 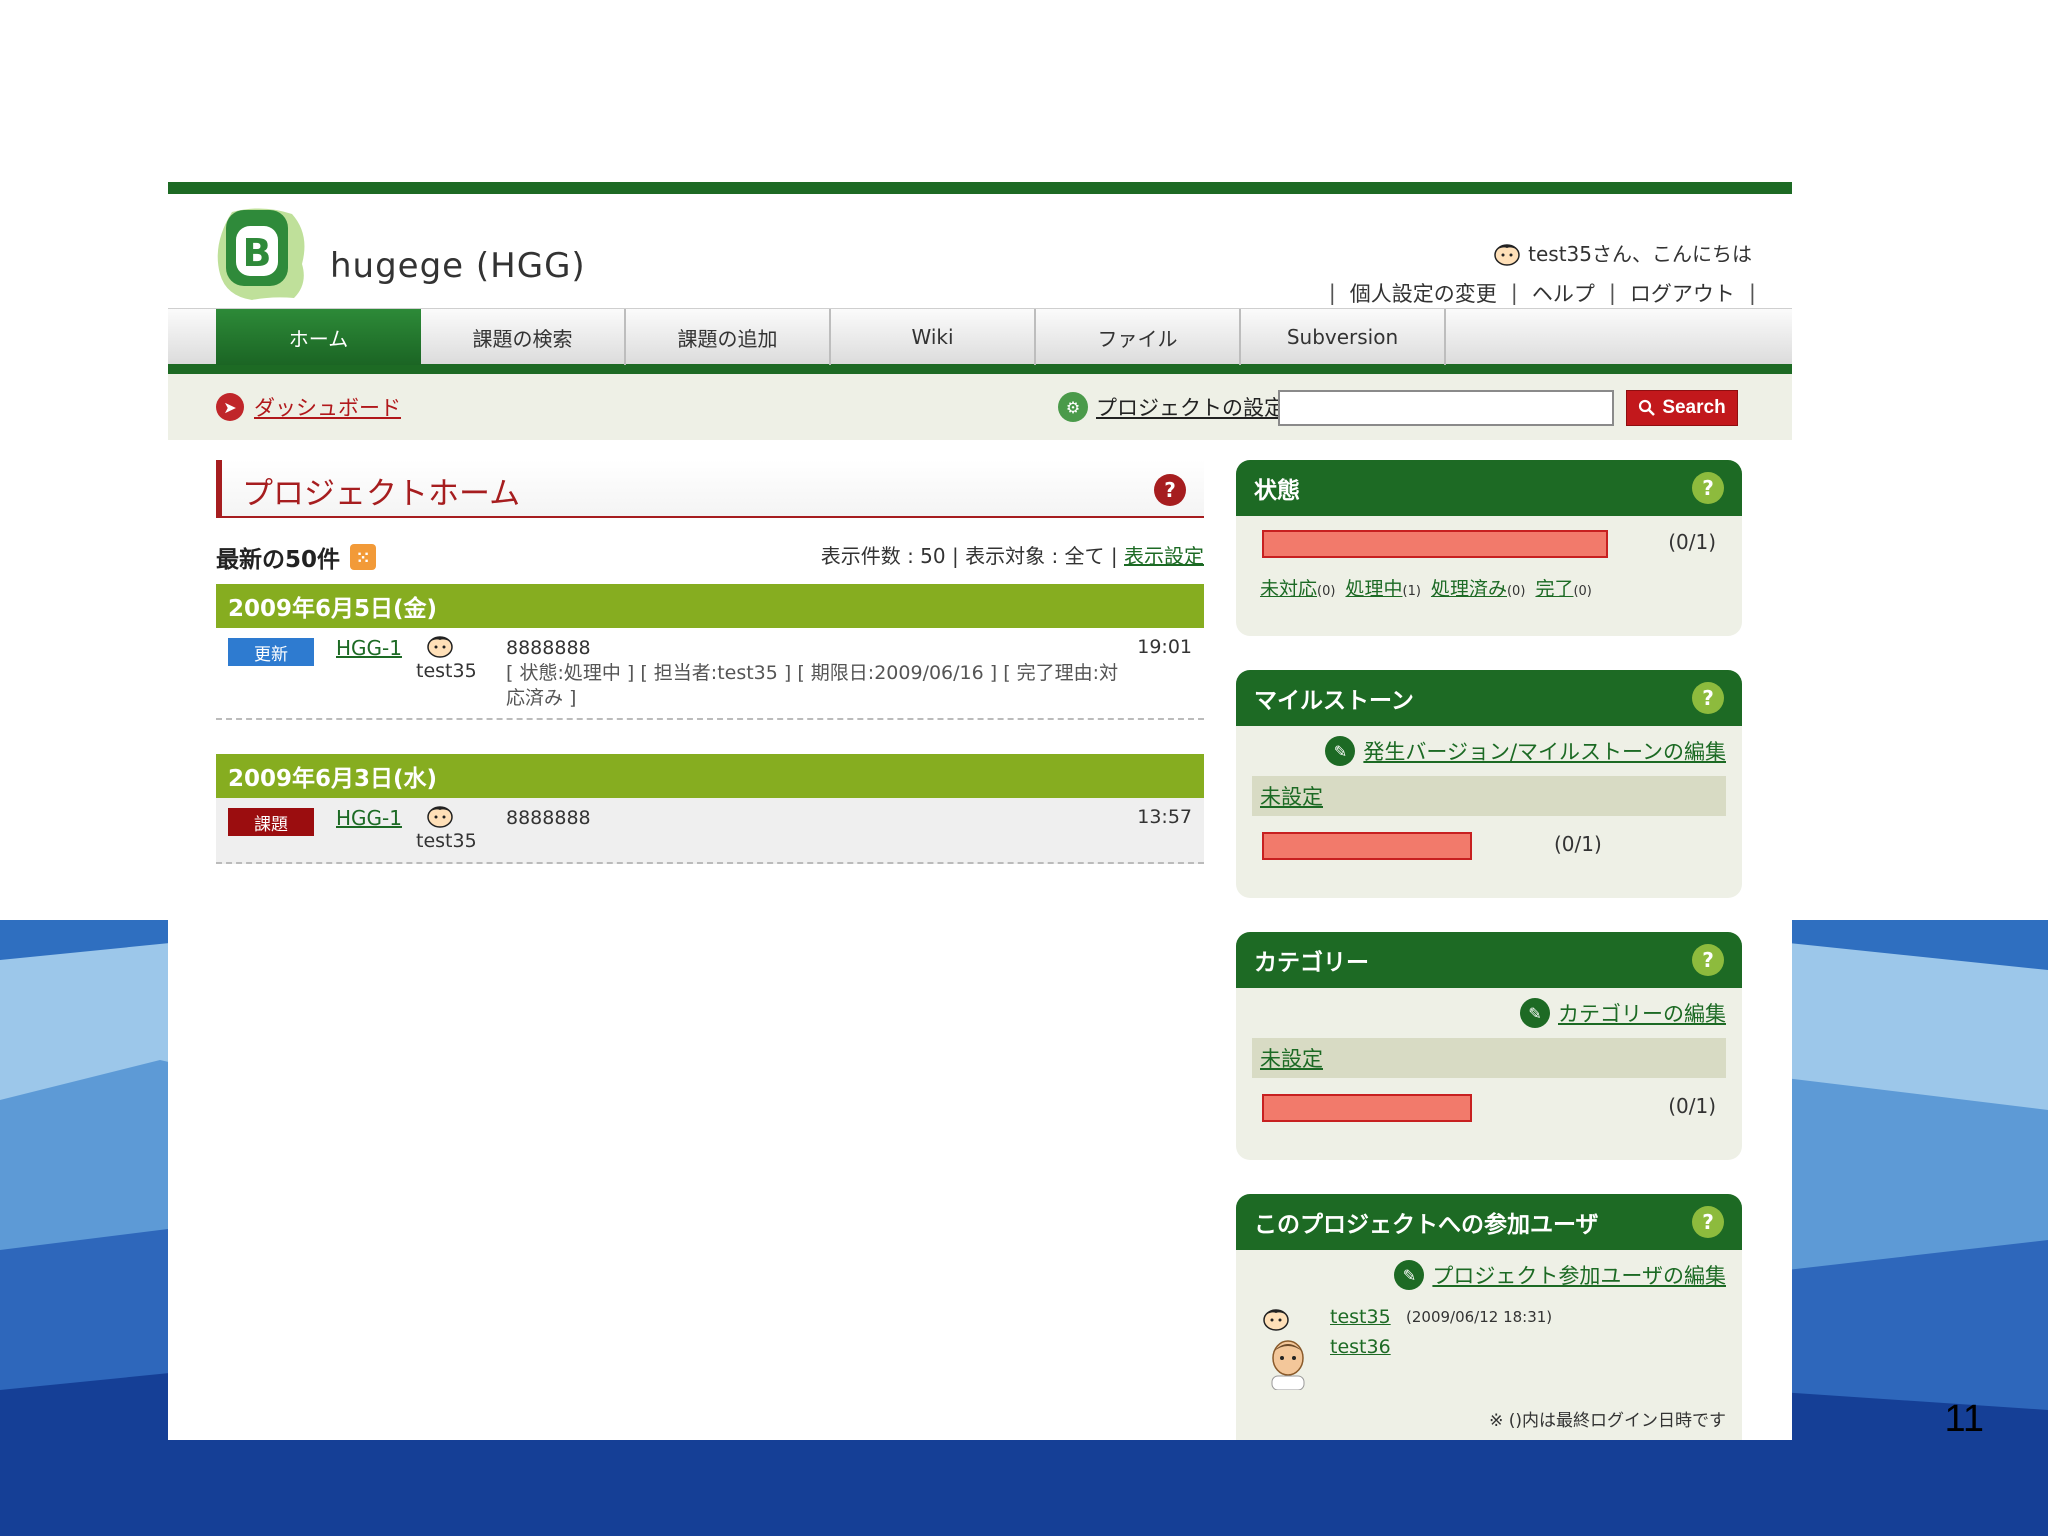 What do you see at coordinates (710, 489) in the screenshot?
I see `page-title-bar: プロジェクトホーム ?` at bounding box center [710, 489].